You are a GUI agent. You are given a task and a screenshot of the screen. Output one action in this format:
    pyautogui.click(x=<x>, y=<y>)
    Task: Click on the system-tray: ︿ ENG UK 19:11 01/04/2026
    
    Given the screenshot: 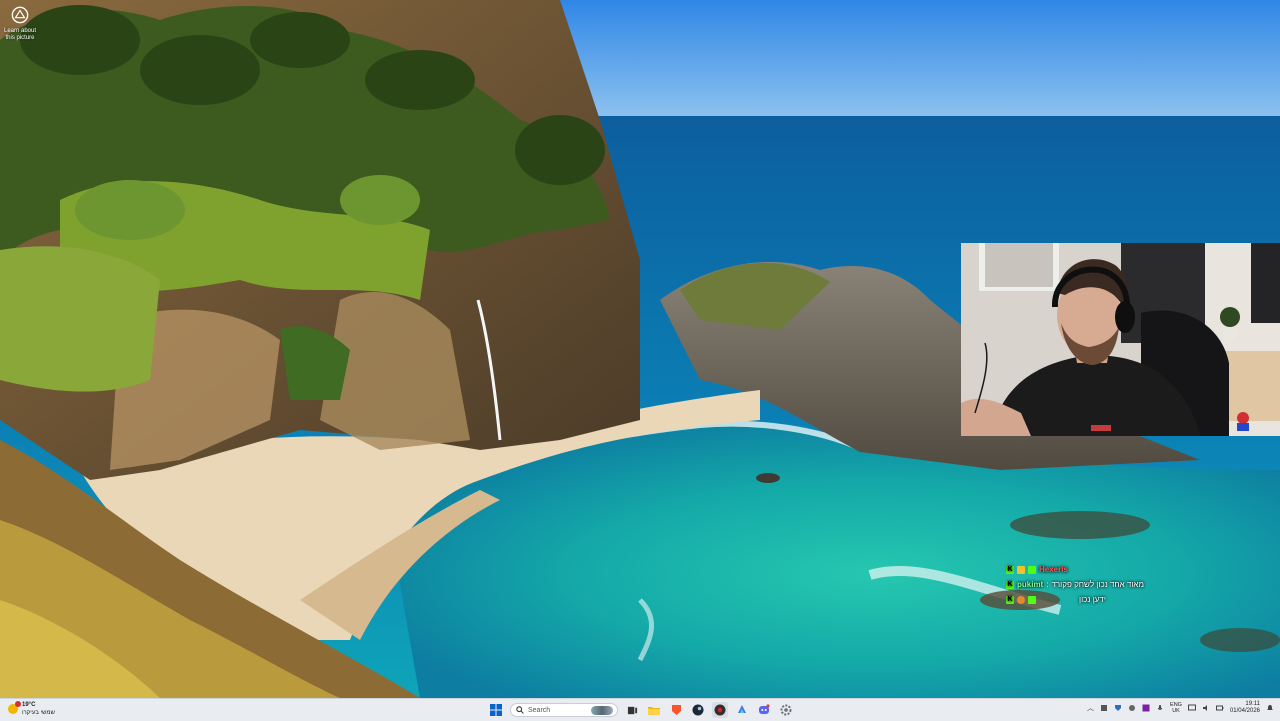 What is the action you would take?
    pyautogui.click(x=1180, y=708)
    